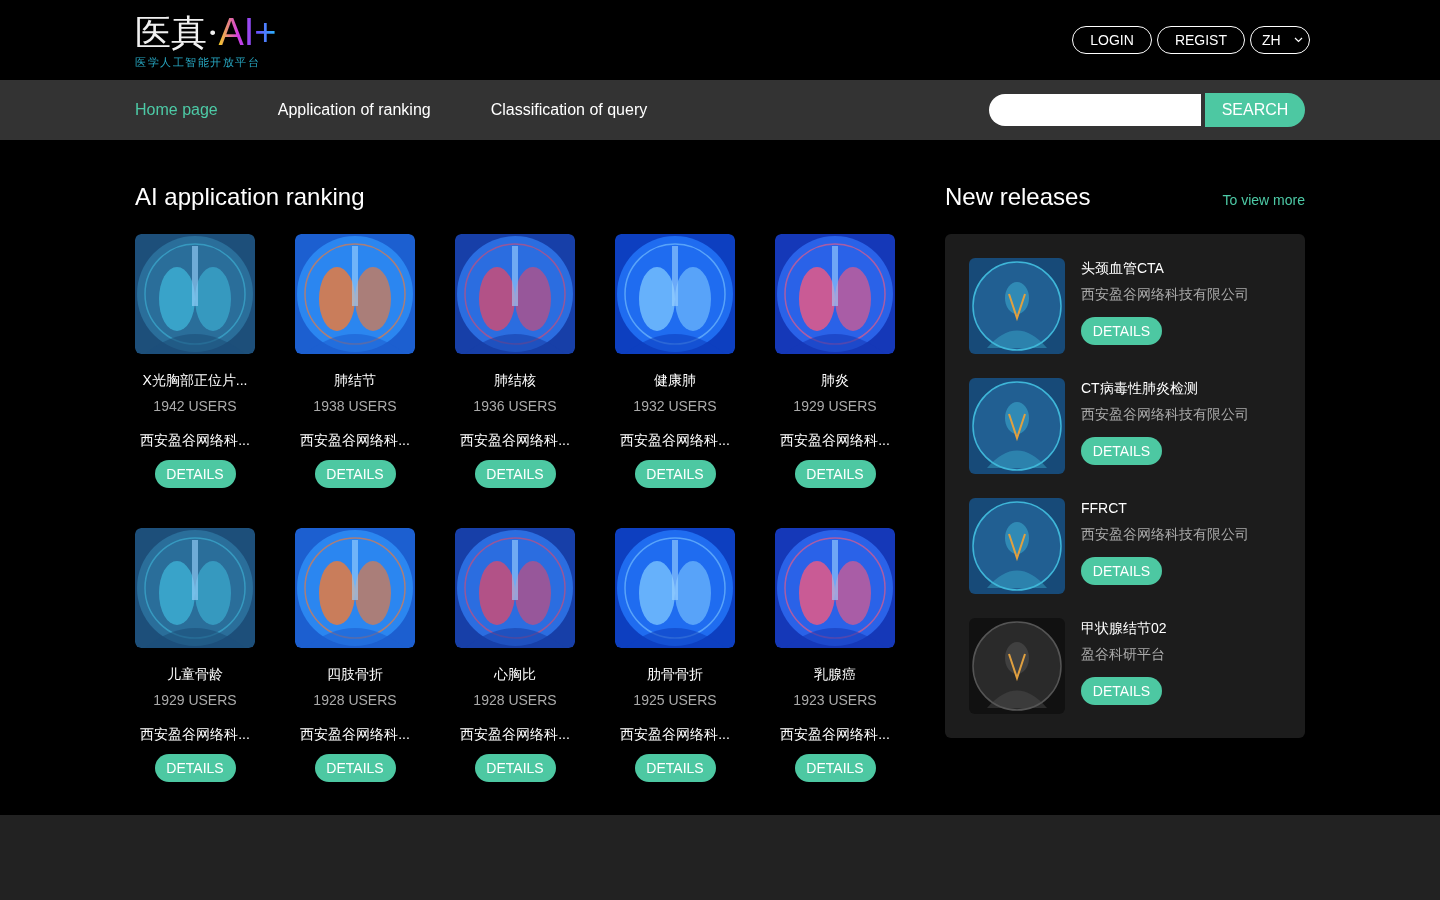 Image resolution: width=1440 pixels, height=900 pixels. Describe the element at coordinates (1112, 40) in the screenshot. I see `header-button: LOGIN` at that location.